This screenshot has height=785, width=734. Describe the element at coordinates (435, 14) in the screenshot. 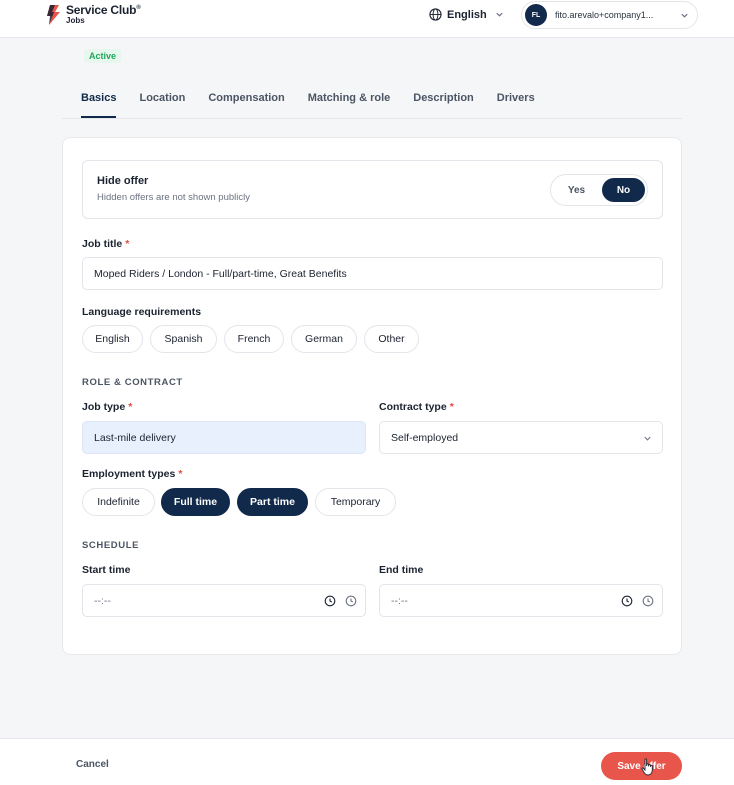

I see `globe-icon` at that location.